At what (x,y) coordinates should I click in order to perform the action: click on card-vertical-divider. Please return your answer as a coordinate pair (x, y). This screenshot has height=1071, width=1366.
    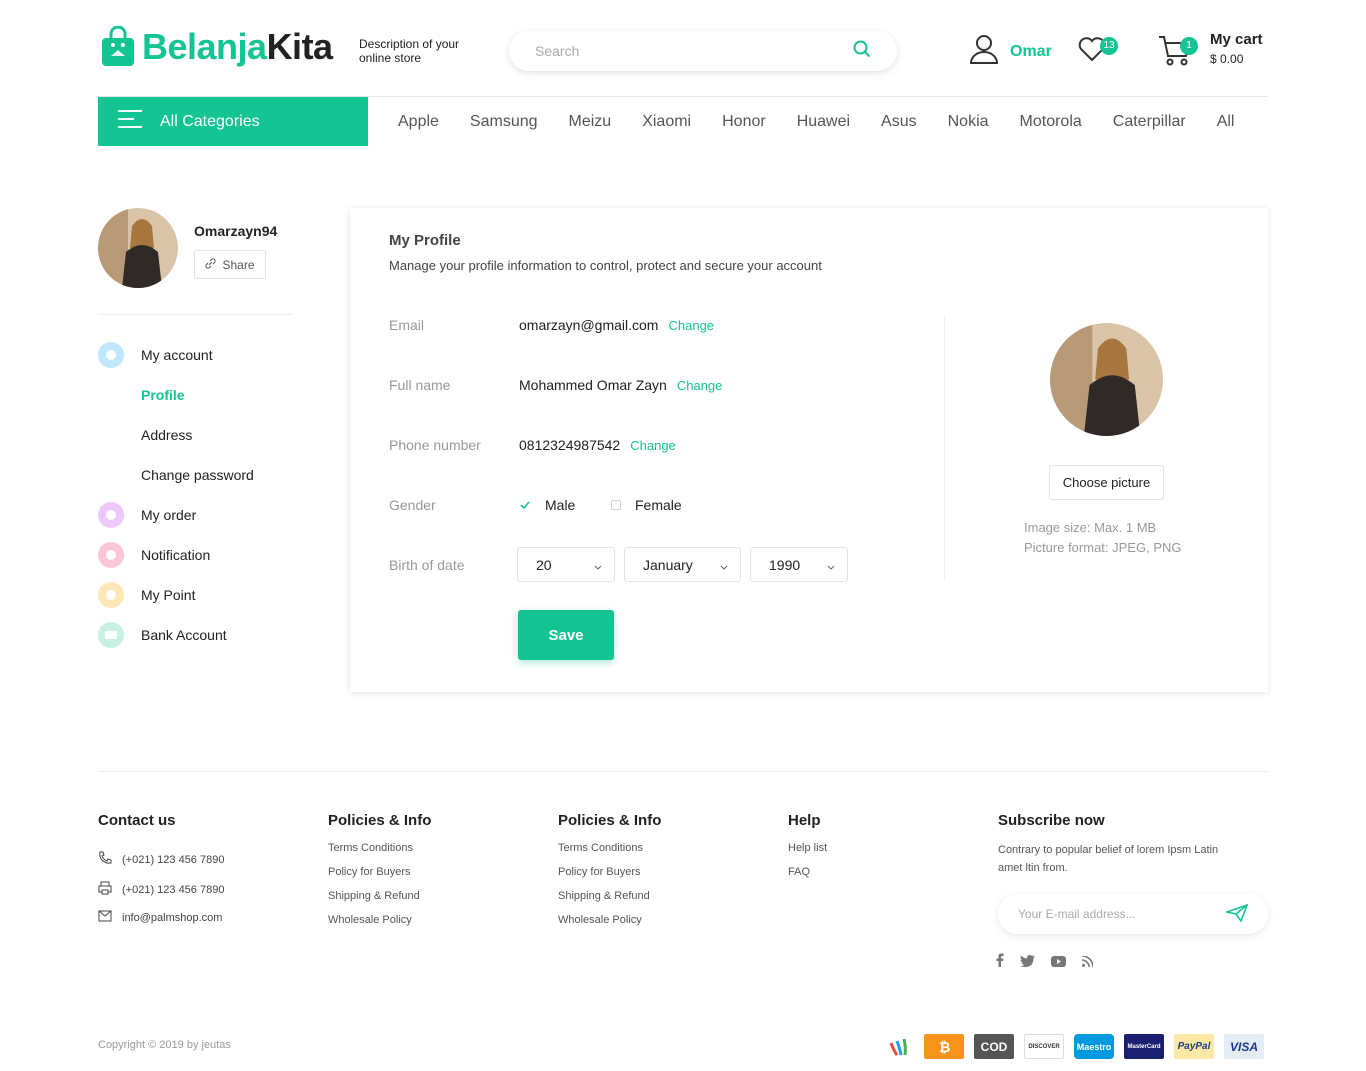
    Looking at the image, I should click on (944, 449).